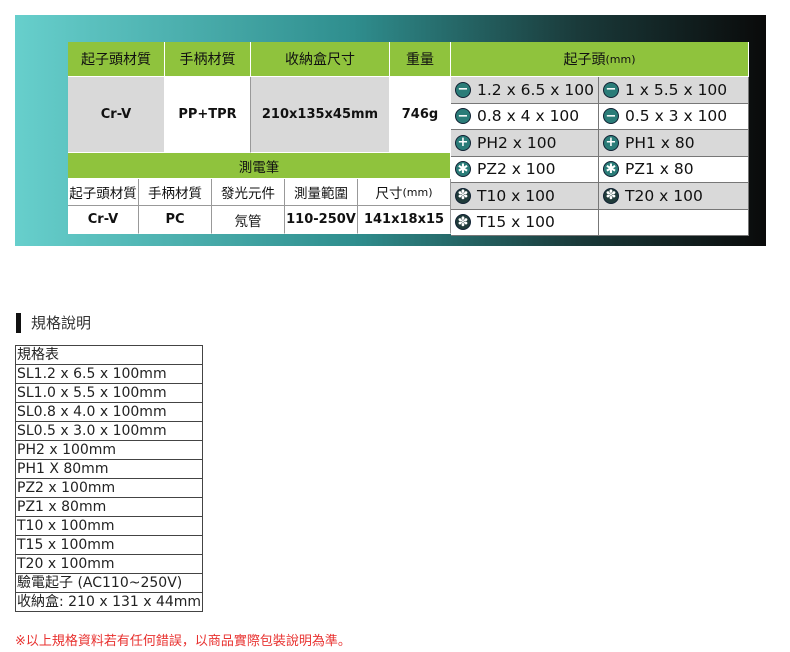 This screenshot has height=652, width=790. I want to click on bit-label: 1 x 5.5 x 100, so click(676, 89).